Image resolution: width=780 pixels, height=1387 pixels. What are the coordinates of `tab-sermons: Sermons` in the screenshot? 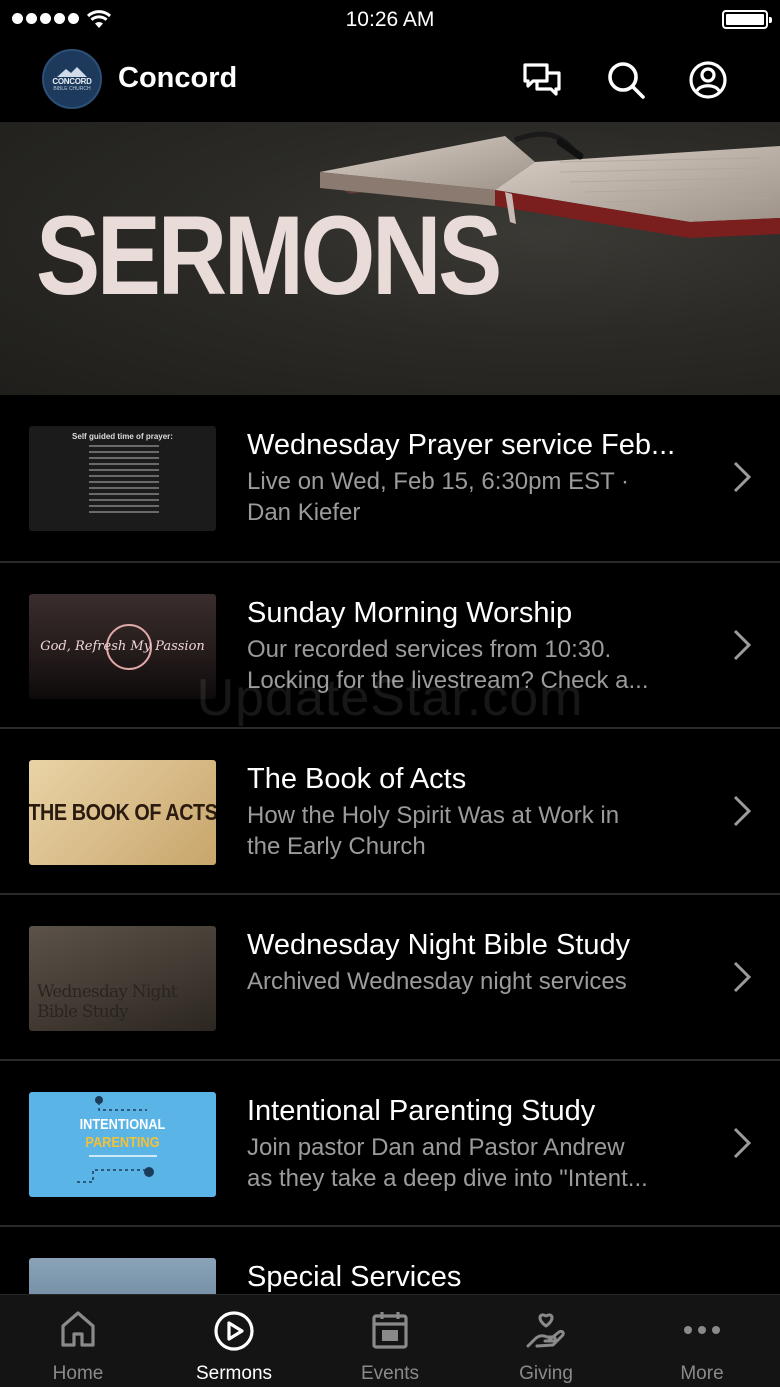 It's located at (234, 1341).